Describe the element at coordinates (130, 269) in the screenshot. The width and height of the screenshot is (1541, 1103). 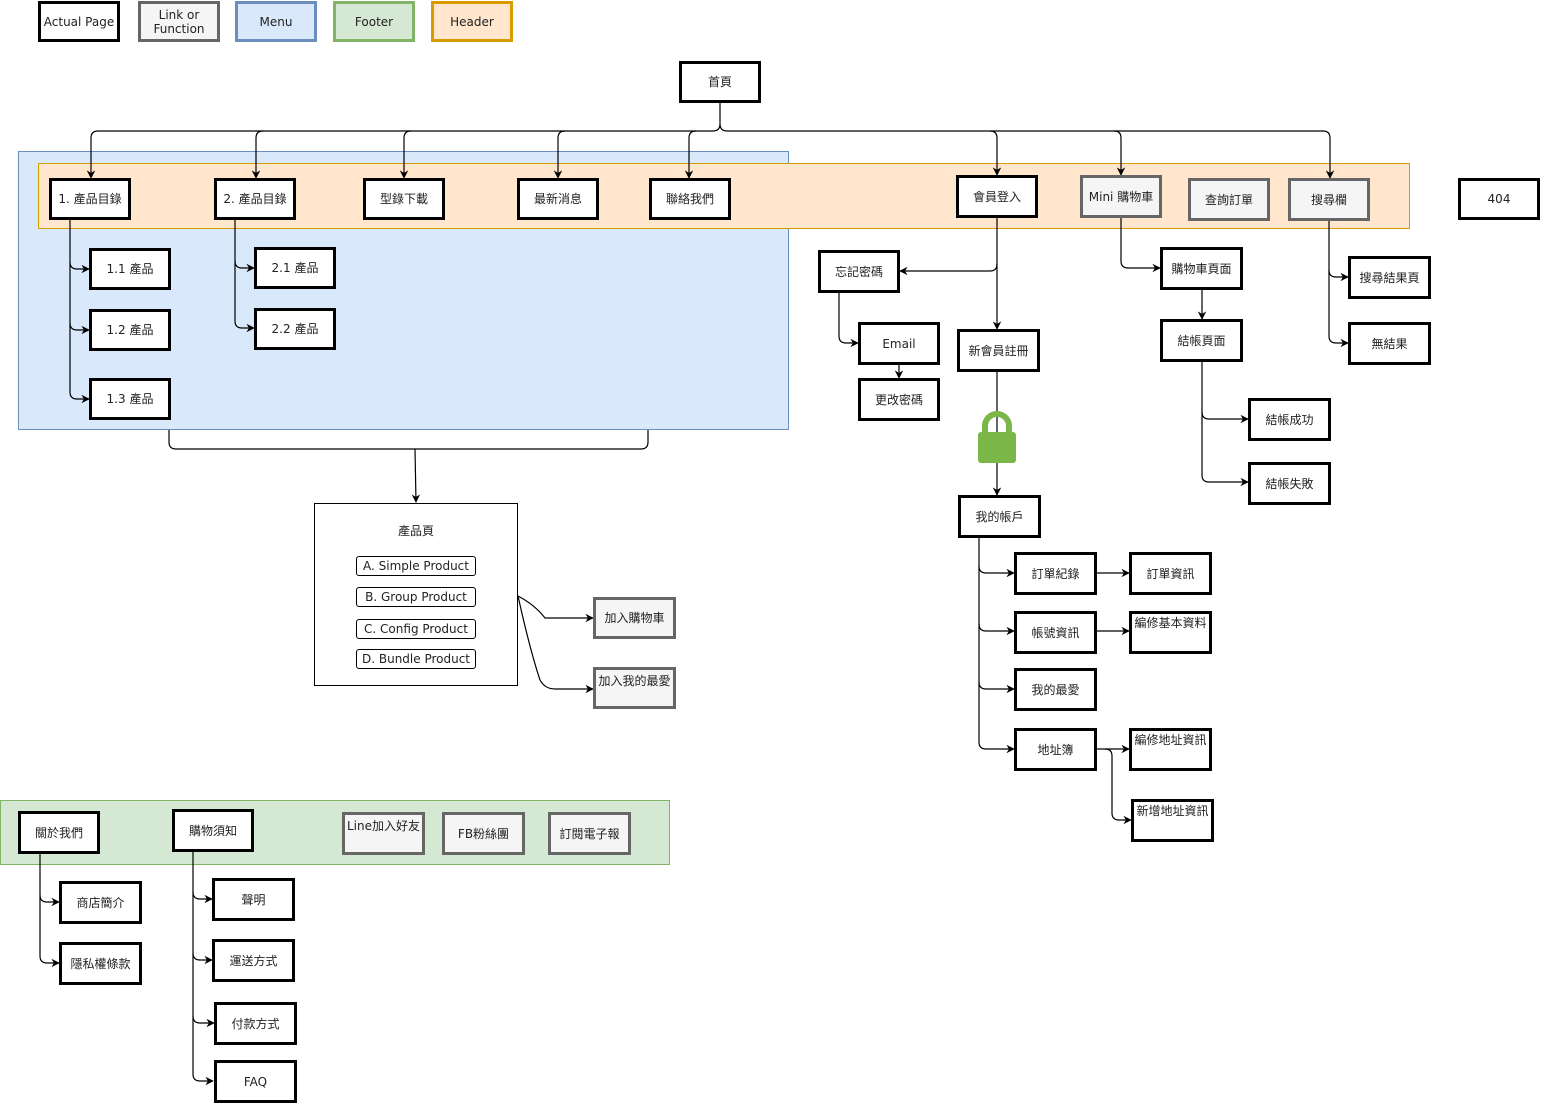
I see `node-product-1-1: 1.1 產品` at that location.